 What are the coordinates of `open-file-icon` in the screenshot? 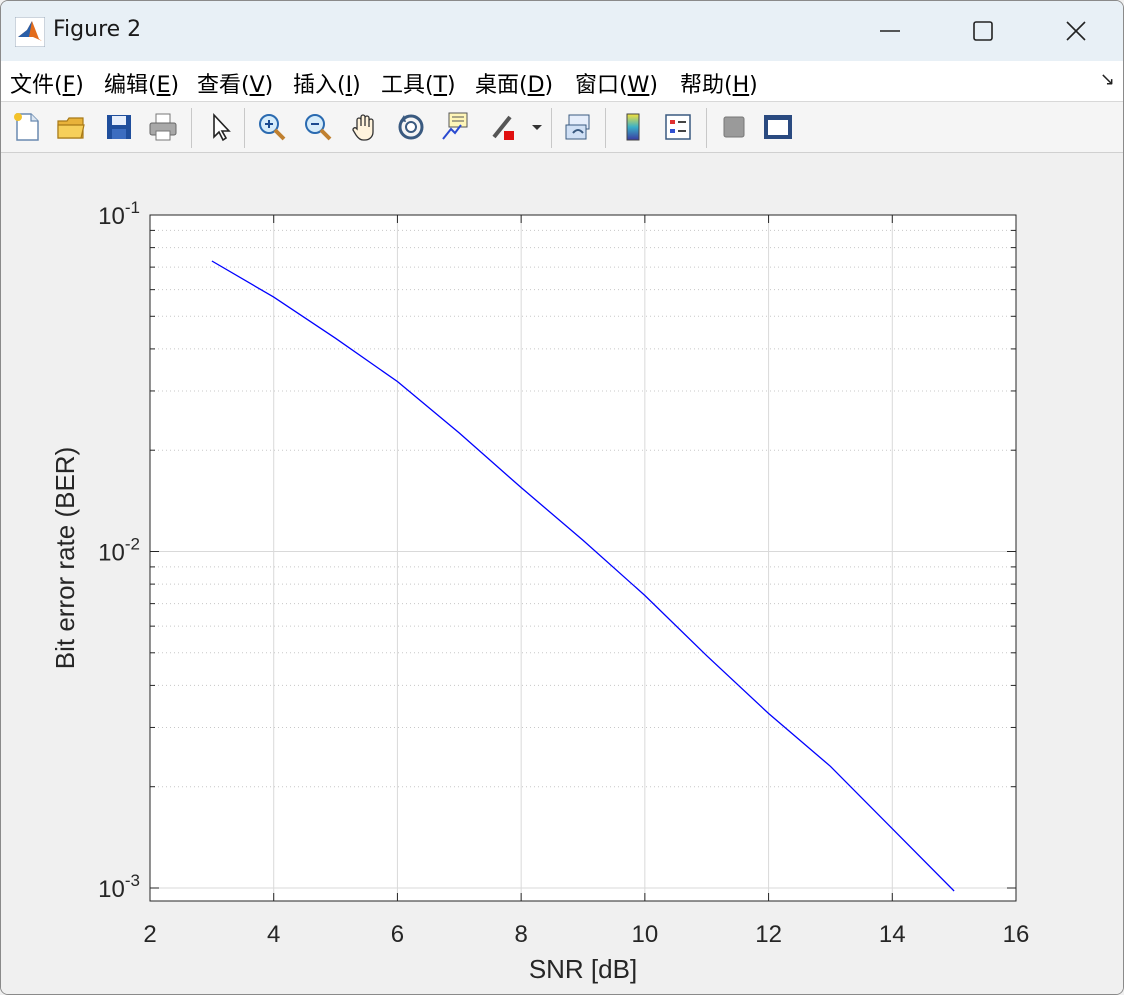 It's located at (71, 128).